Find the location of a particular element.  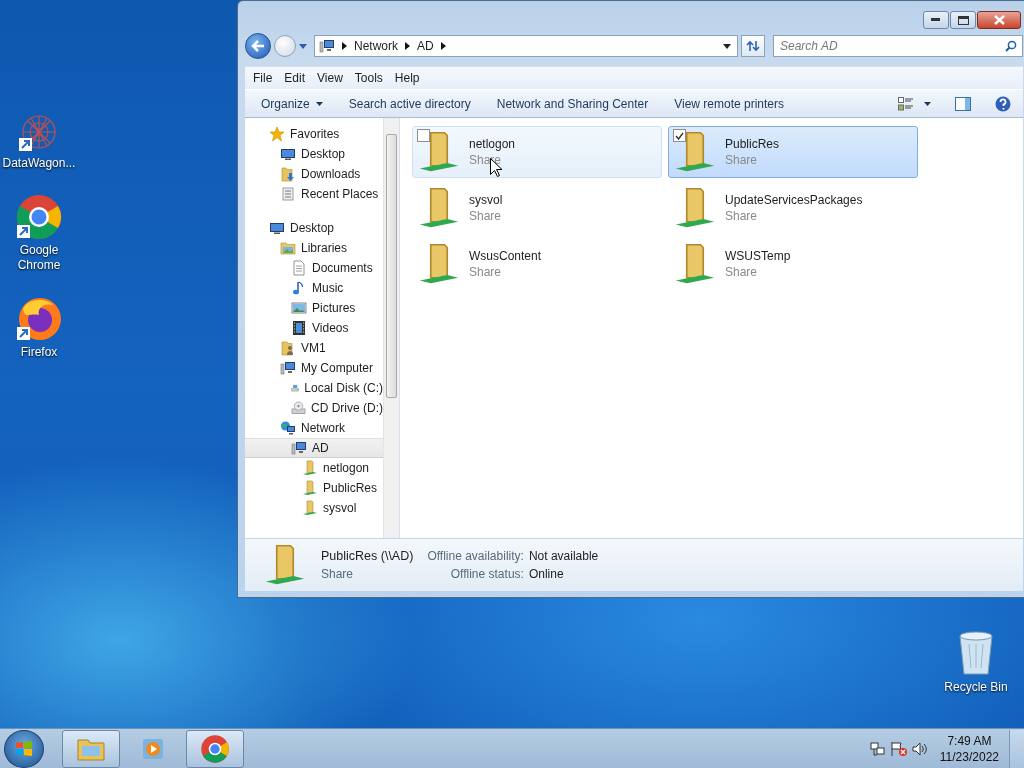

recycle-bin-icon is located at coordinates (976, 653).